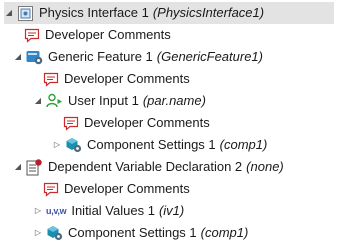  Describe the element at coordinates (171, 210) in the screenshot. I see `node-tag: (iv1)` at that location.